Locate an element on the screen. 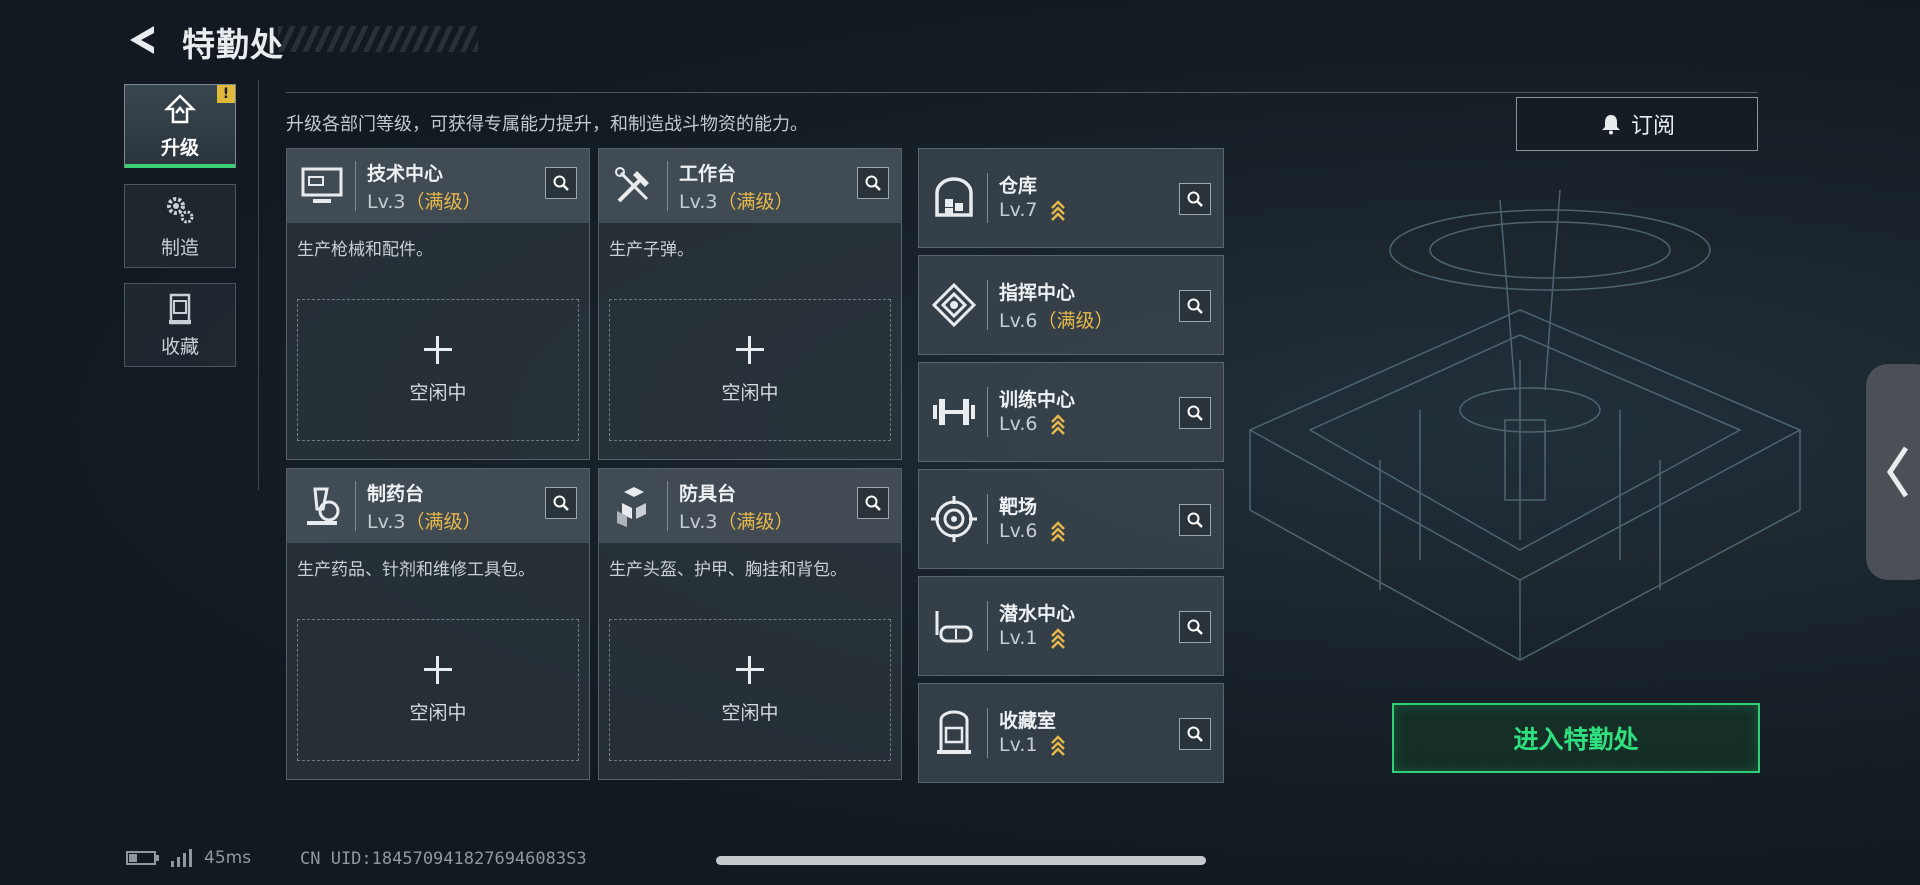  monitor-icon is located at coordinates (322, 185).